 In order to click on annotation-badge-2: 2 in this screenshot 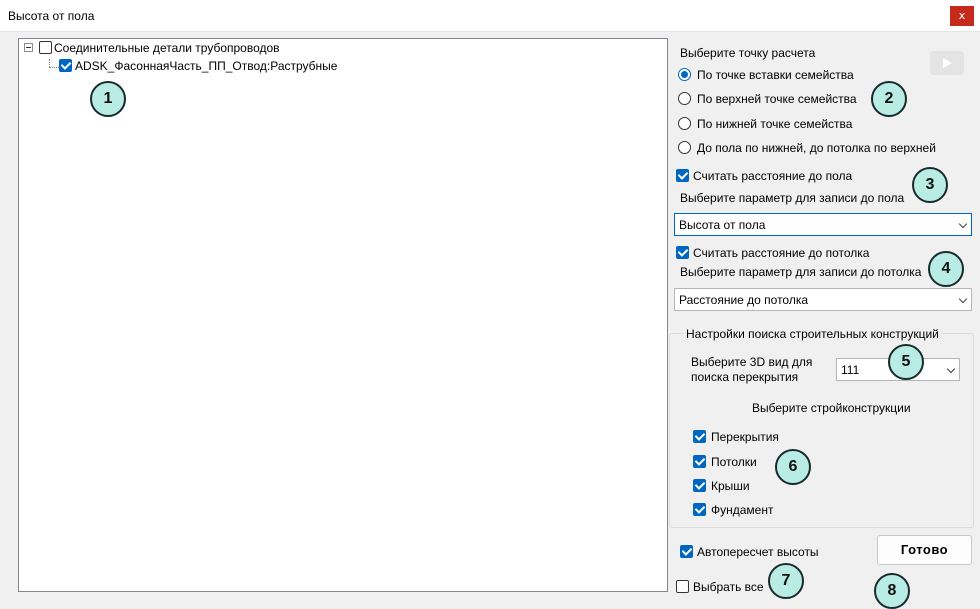, I will do `click(889, 99)`.